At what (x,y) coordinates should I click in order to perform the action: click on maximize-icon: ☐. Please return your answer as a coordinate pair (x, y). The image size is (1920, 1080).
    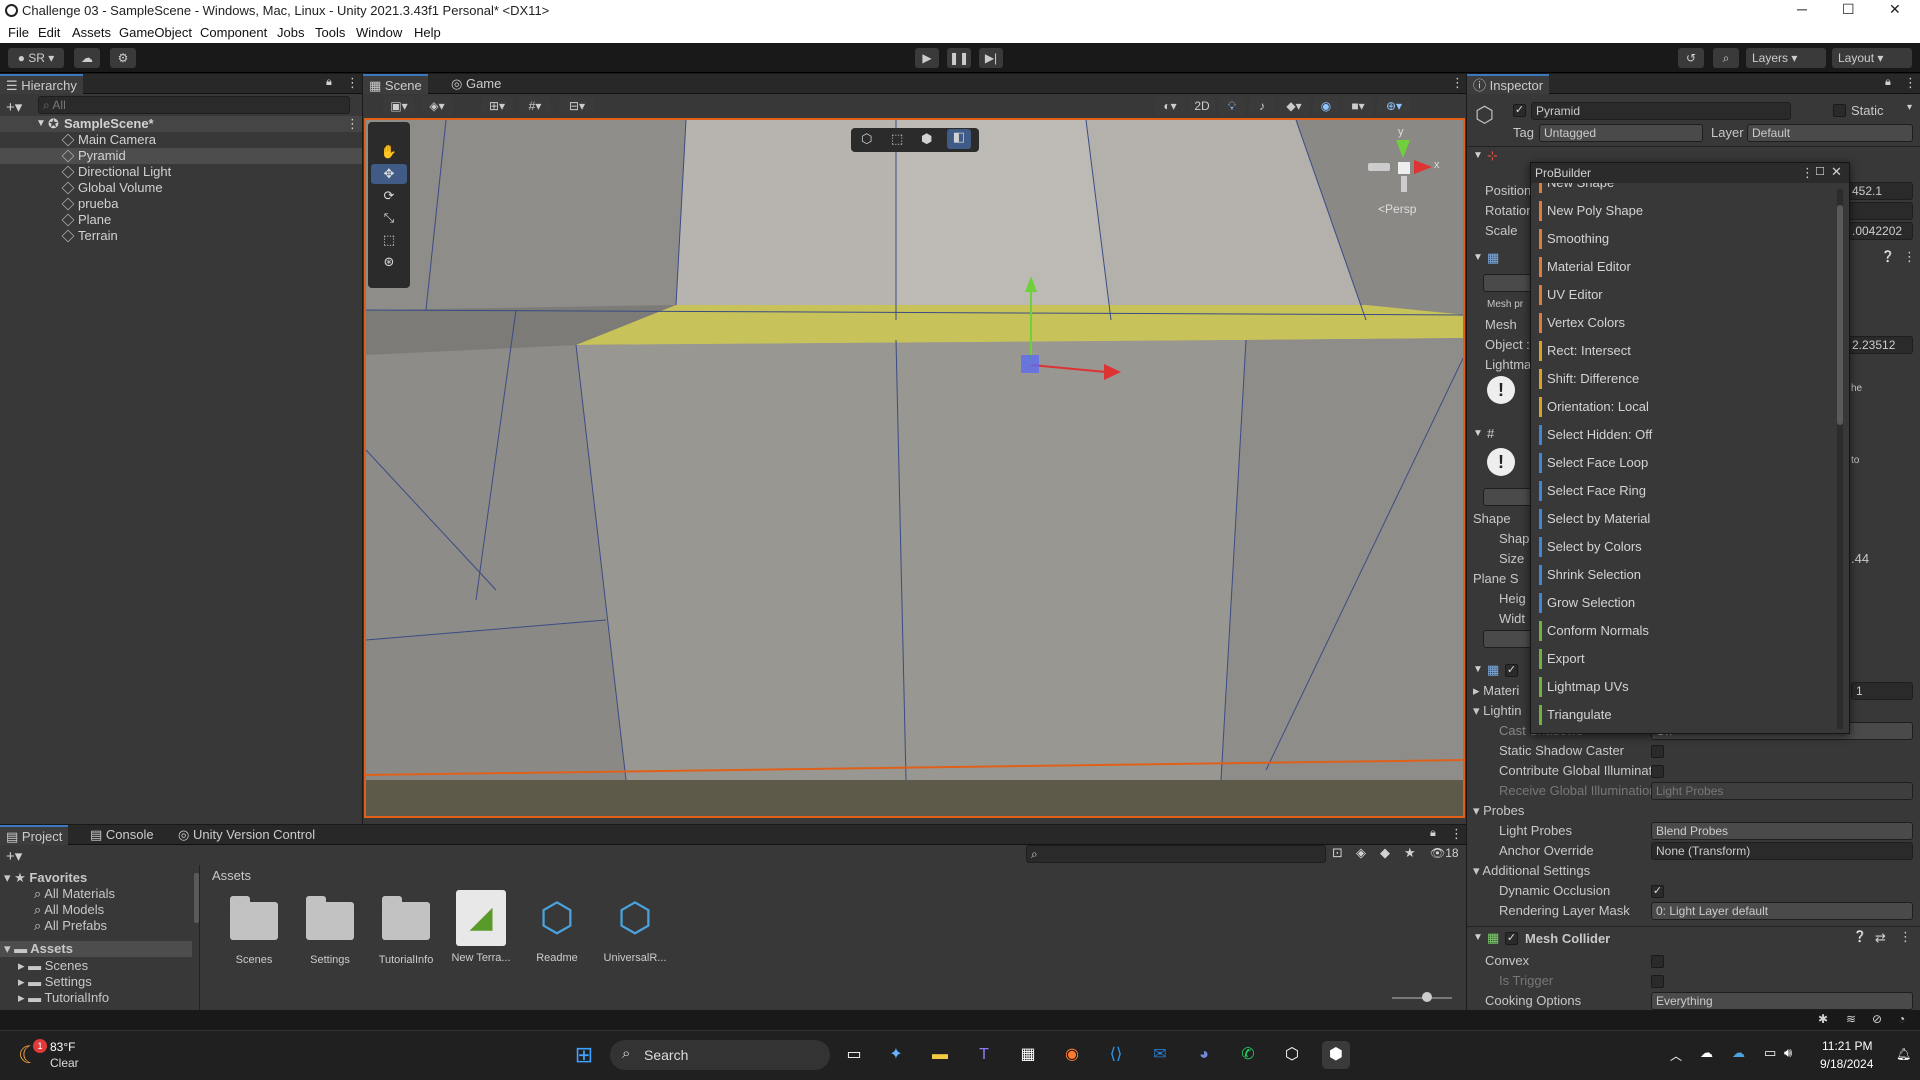
    Looking at the image, I should click on (1820, 171).